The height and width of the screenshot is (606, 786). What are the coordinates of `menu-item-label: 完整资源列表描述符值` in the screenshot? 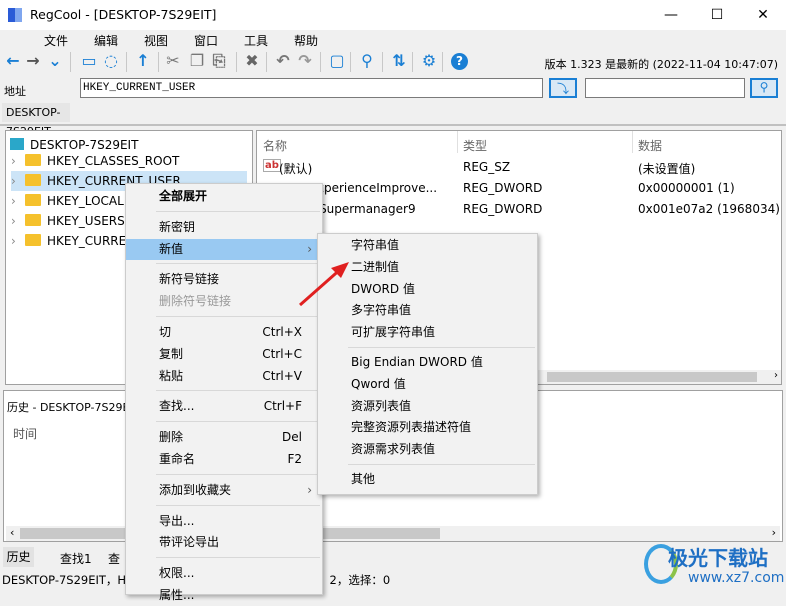 It's located at (411, 427).